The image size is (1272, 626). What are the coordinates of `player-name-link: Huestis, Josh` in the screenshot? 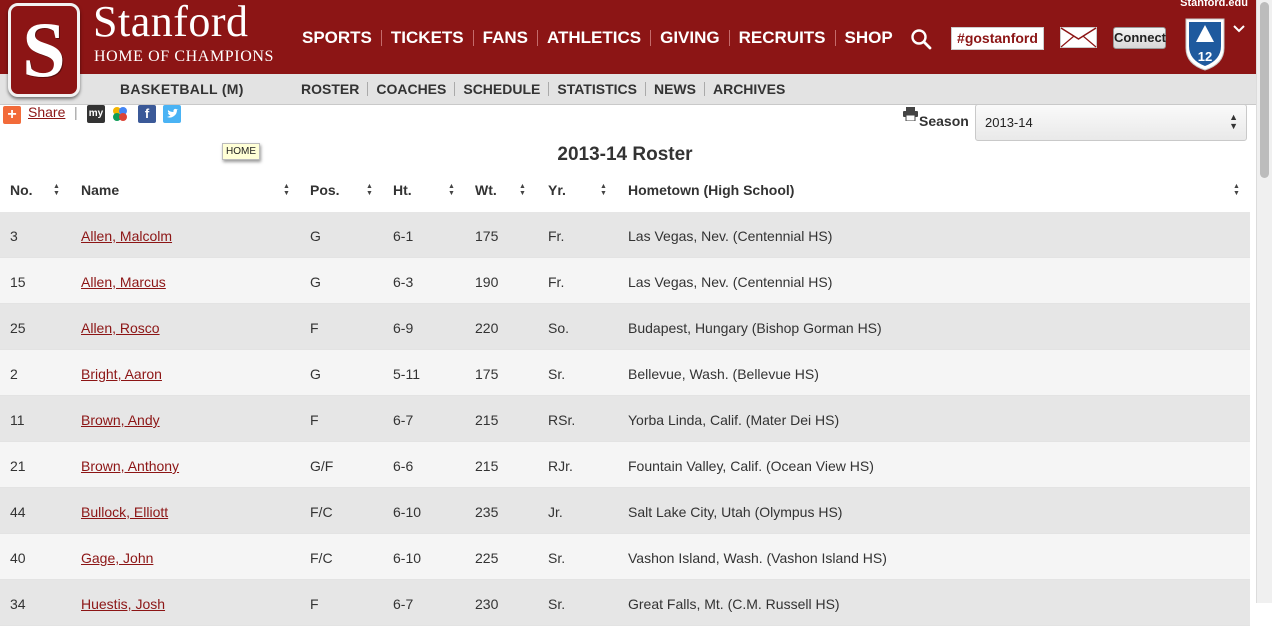 It's located at (123, 604).